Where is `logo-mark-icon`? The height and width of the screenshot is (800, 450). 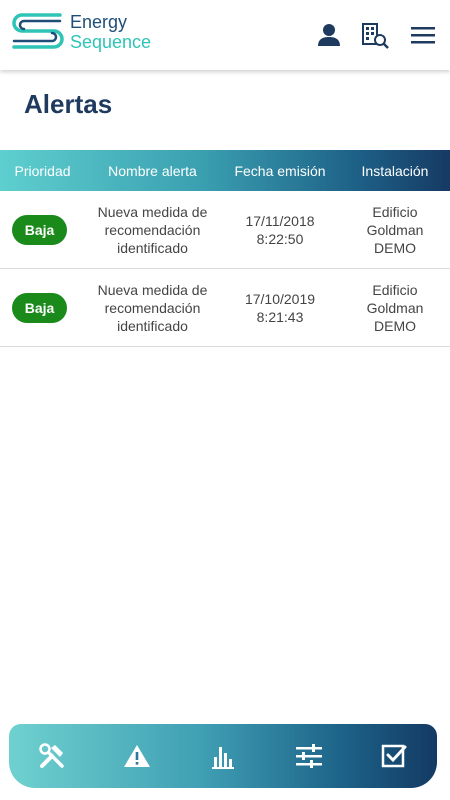
logo-mark-icon is located at coordinates (38, 31).